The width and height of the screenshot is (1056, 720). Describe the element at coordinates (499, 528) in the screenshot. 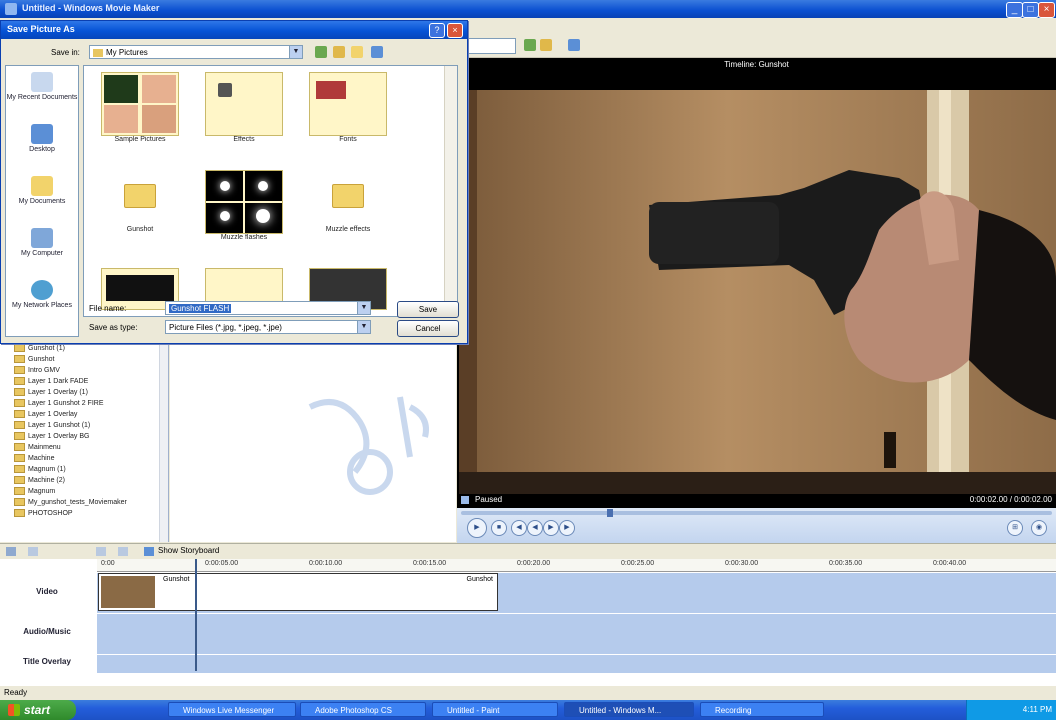

I see `stop-button: ■` at that location.